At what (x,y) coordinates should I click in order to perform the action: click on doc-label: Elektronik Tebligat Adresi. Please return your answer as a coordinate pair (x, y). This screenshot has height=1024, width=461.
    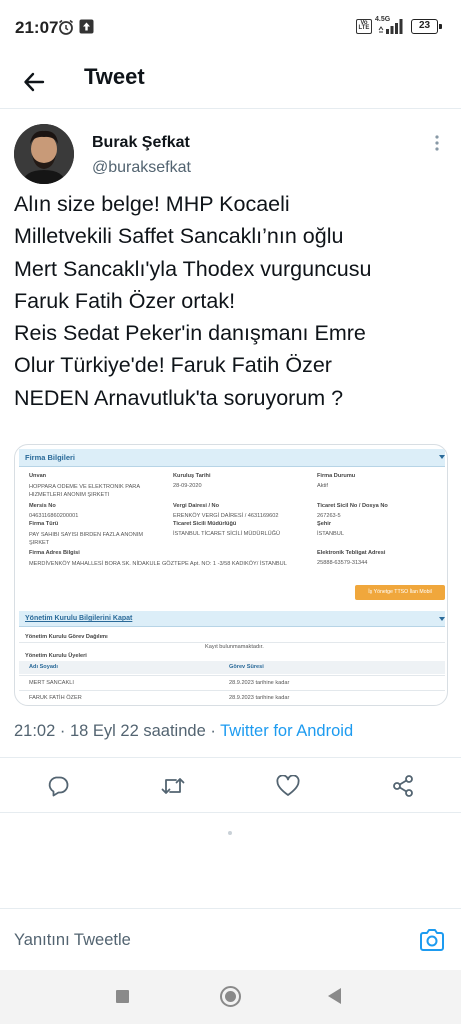
    Looking at the image, I should click on (351, 553).